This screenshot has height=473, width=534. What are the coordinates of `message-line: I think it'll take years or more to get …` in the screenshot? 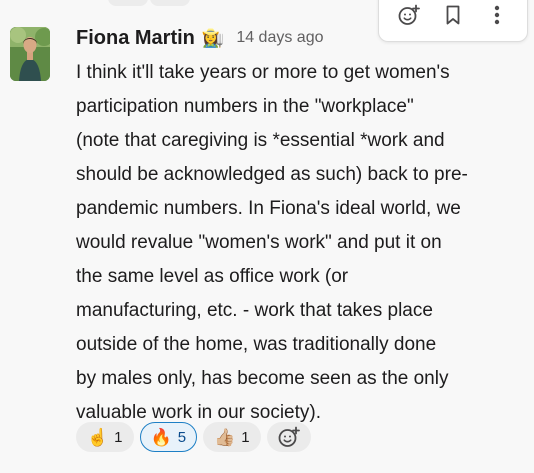 It's located at (263, 72).